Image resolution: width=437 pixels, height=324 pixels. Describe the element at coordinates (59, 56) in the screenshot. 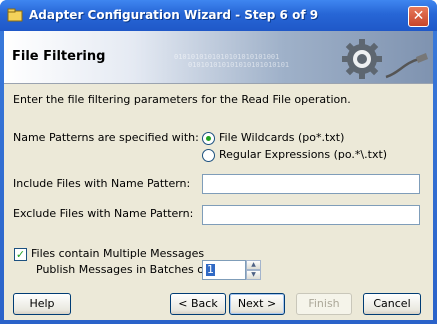

I see `step-title: File Filtering` at that location.